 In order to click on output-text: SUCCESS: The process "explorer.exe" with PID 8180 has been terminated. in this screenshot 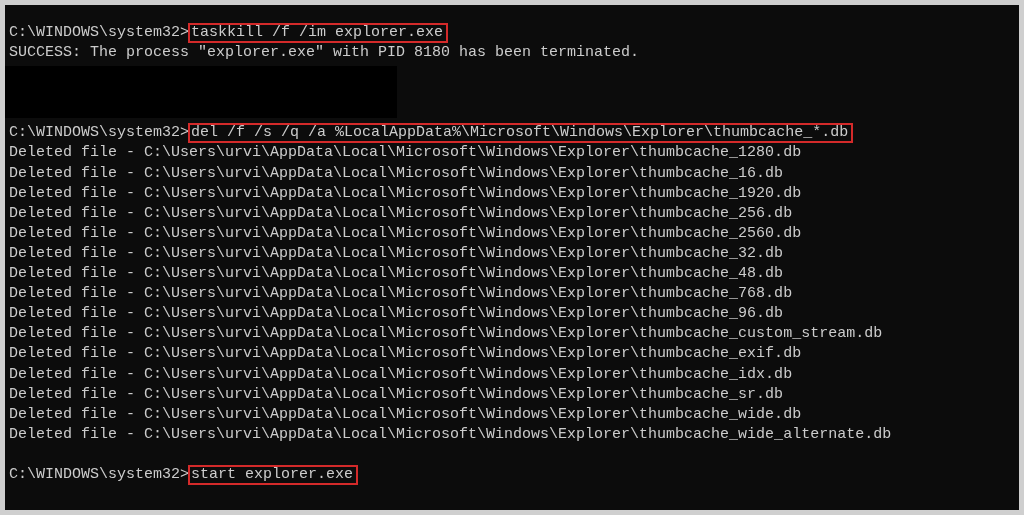, I will do `click(324, 53)`.